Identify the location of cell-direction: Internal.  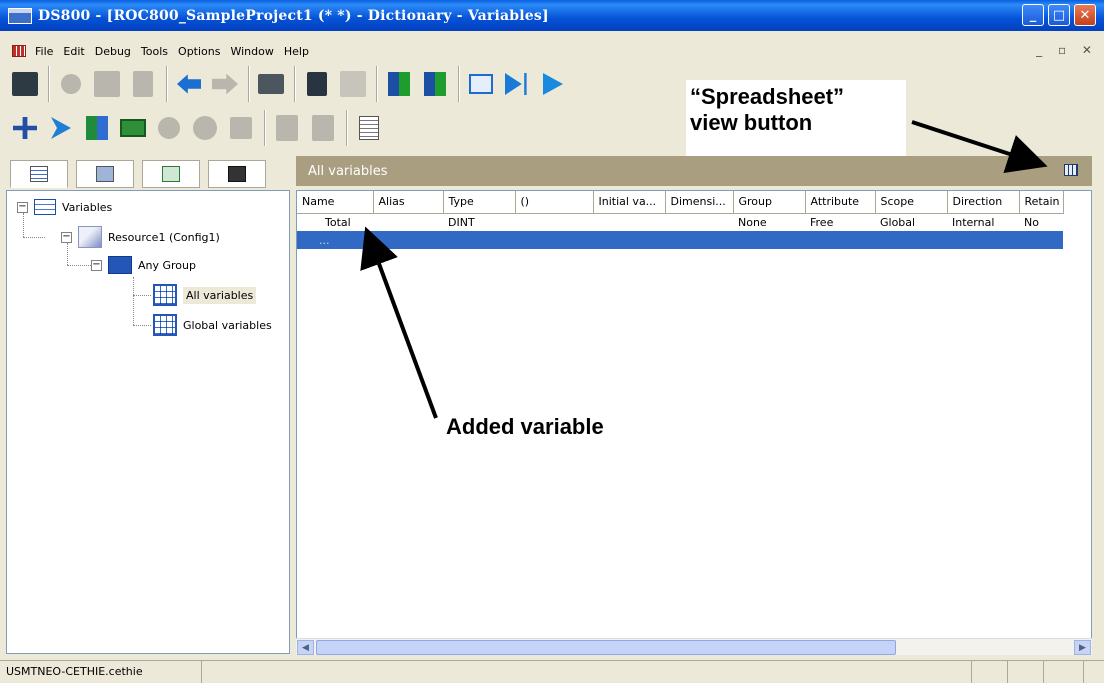
(983, 222).